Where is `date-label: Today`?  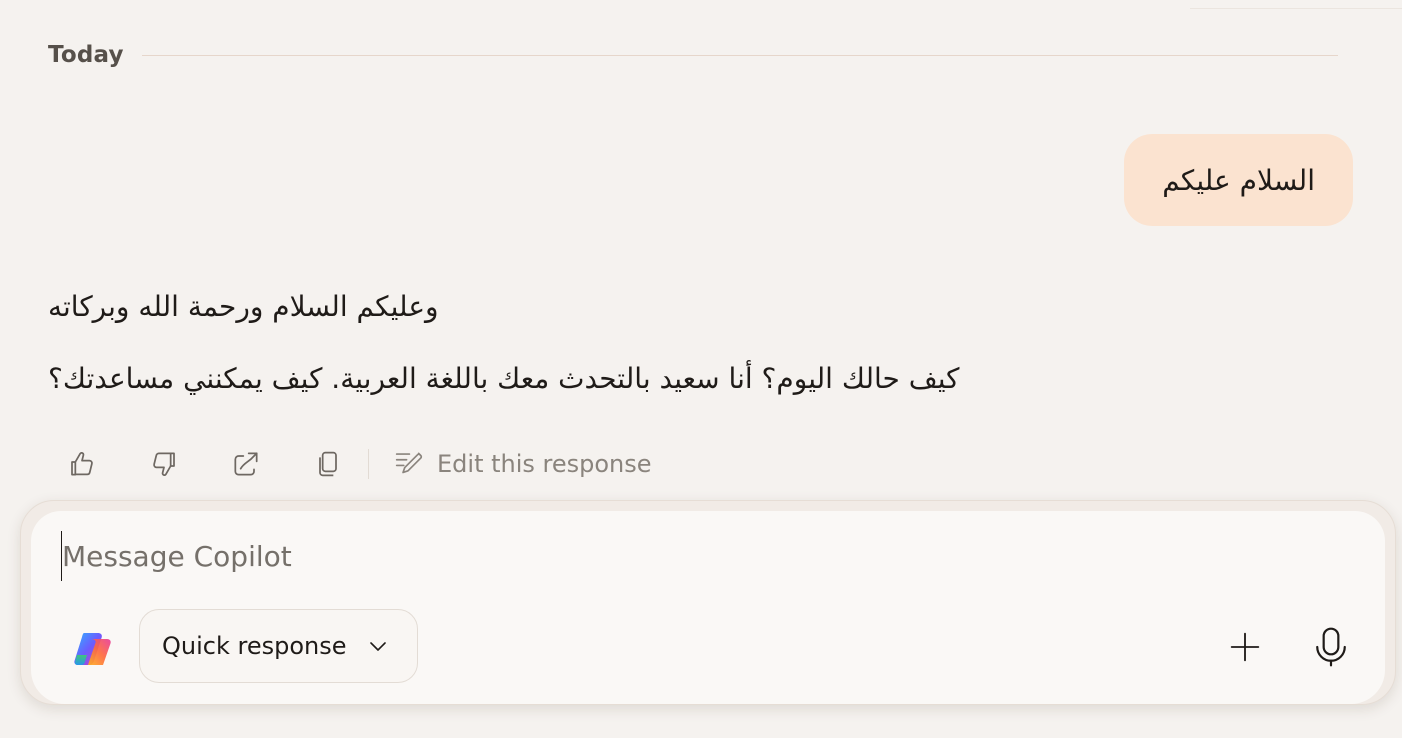
date-label: Today is located at coordinates (86, 55).